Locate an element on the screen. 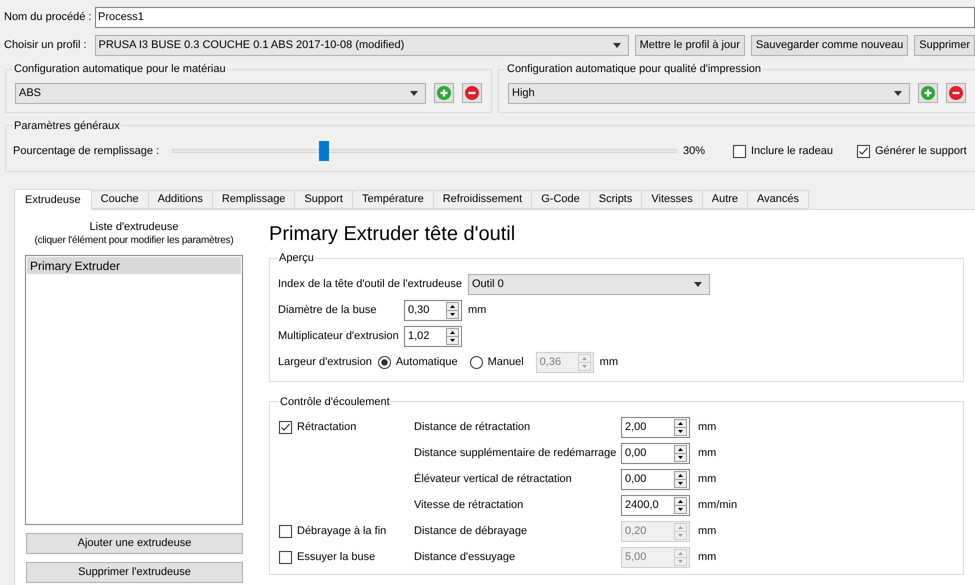 Image resolution: width=975 pixels, height=585 pixels. tab: Autre is located at coordinates (725, 199).